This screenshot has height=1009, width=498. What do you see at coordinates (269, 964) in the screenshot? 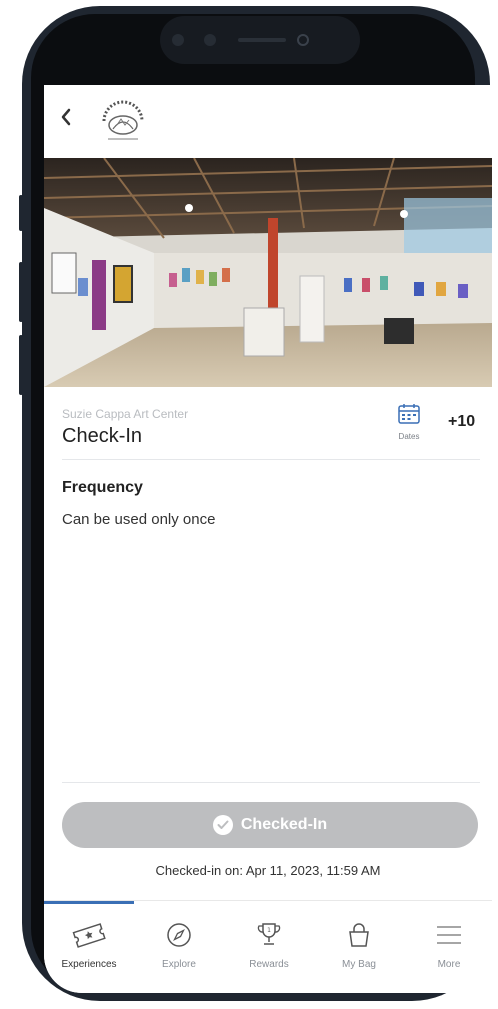
I see `tab-label: Rewards` at bounding box center [269, 964].